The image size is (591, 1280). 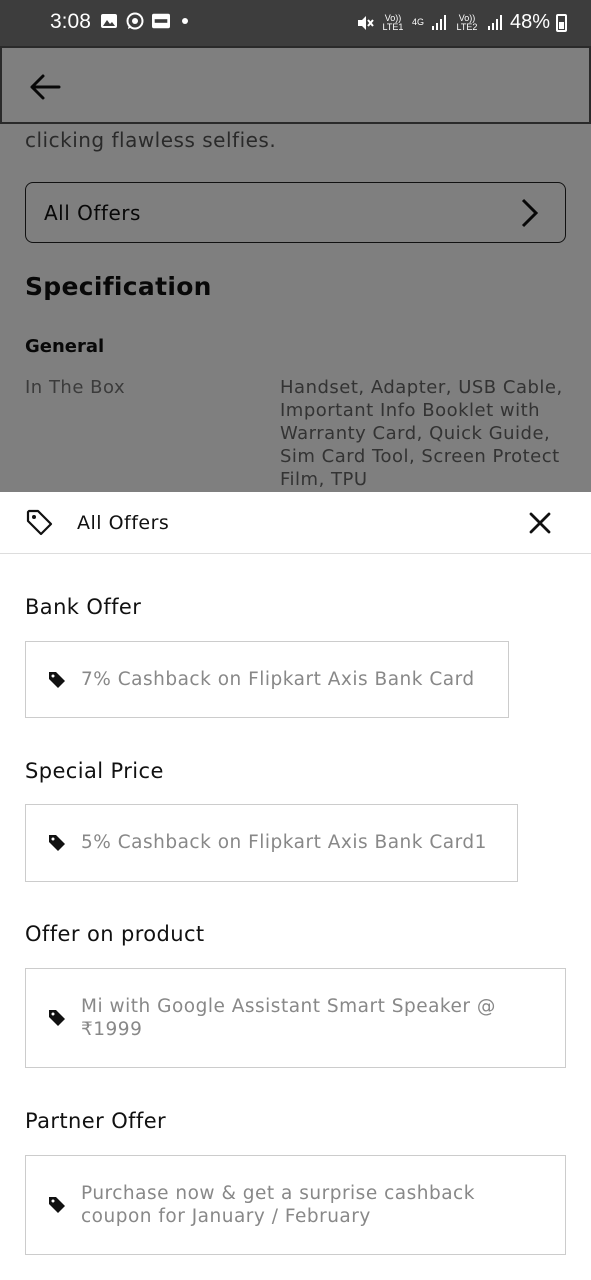 What do you see at coordinates (94, 771) in the screenshot?
I see `section-title-special-price: Special Price` at bounding box center [94, 771].